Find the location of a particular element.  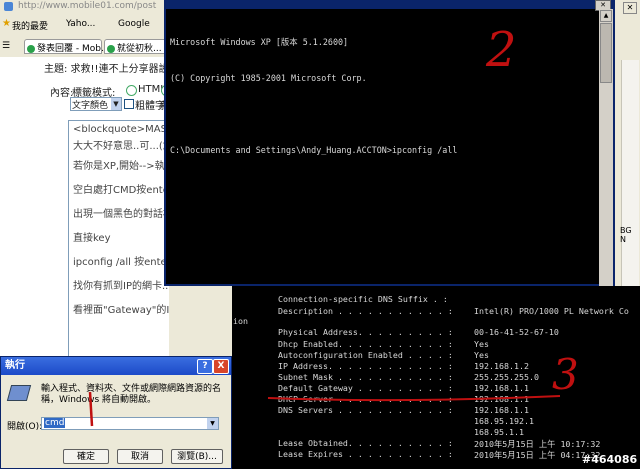

watermark: #464086 is located at coordinates (610, 459).